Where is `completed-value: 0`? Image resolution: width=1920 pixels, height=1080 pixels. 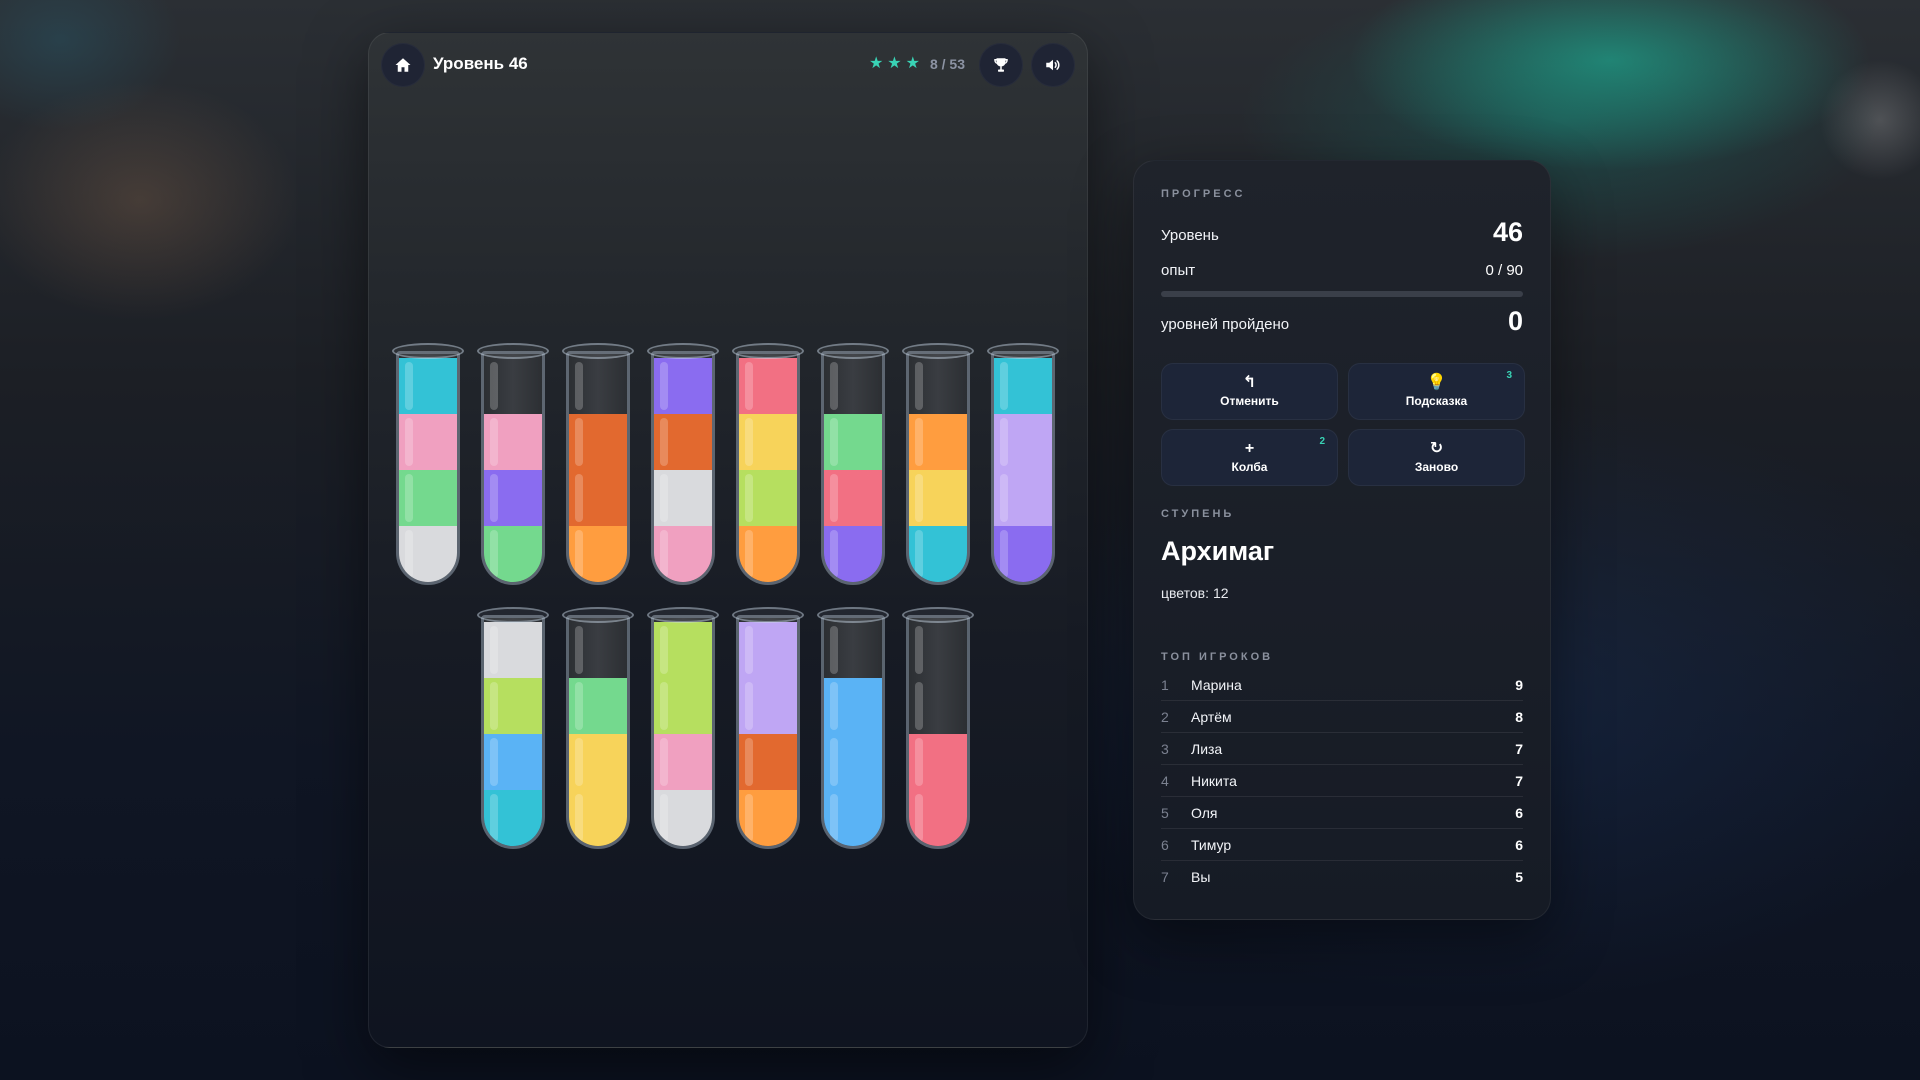
completed-value: 0 is located at coordinates (1515, 321).